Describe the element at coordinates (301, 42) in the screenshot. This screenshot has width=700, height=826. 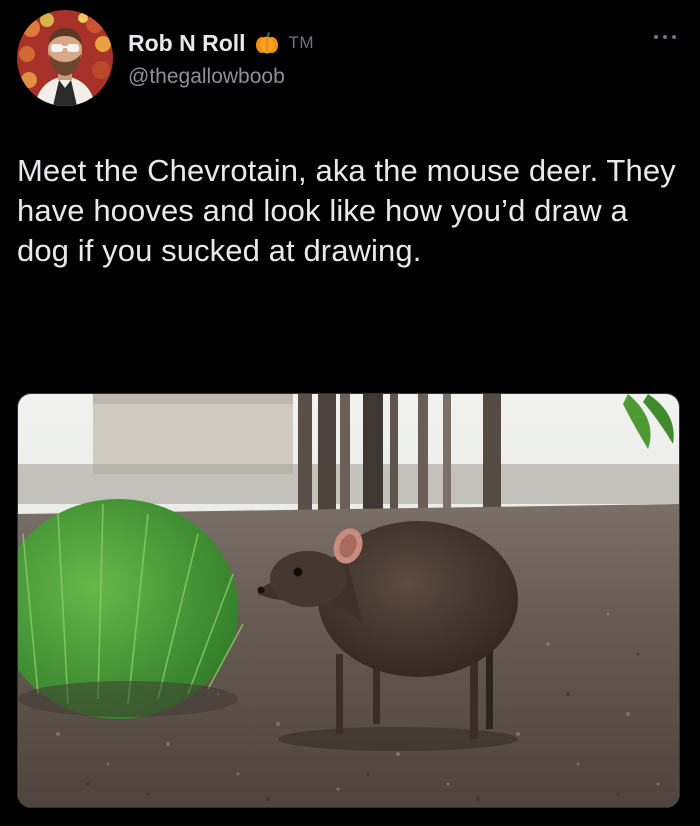
I see `name-suffix: TM` at that location.